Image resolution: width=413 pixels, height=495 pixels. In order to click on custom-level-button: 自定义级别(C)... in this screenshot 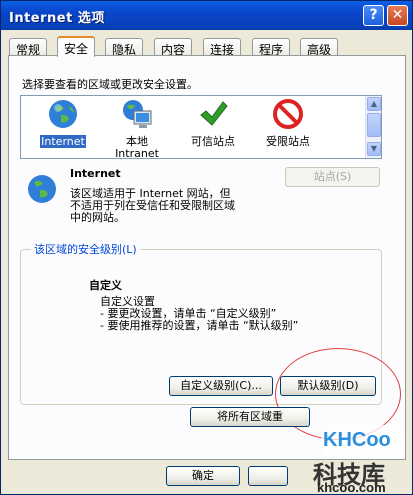, I will do `click(221, 386)`.